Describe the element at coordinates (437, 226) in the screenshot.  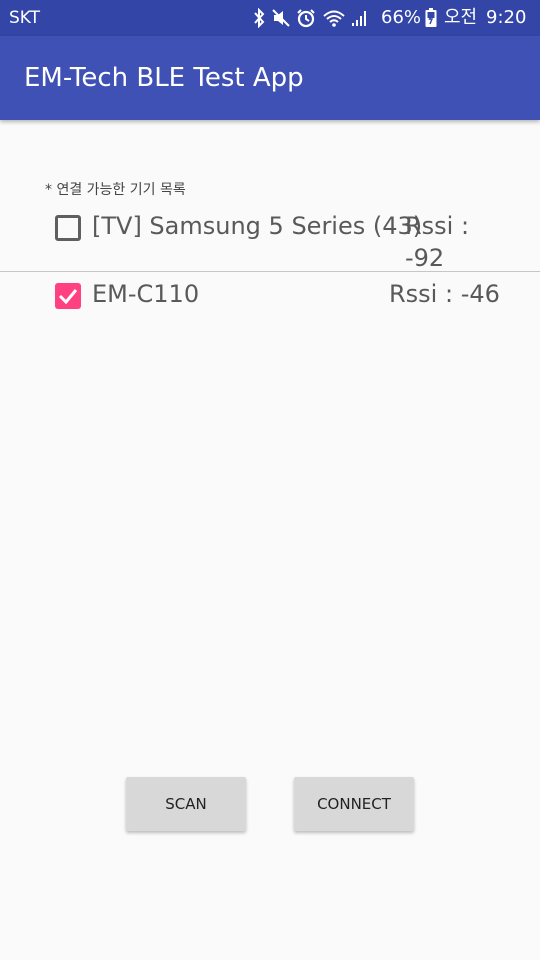
I see `rssi-label: Rssi :` at that location.